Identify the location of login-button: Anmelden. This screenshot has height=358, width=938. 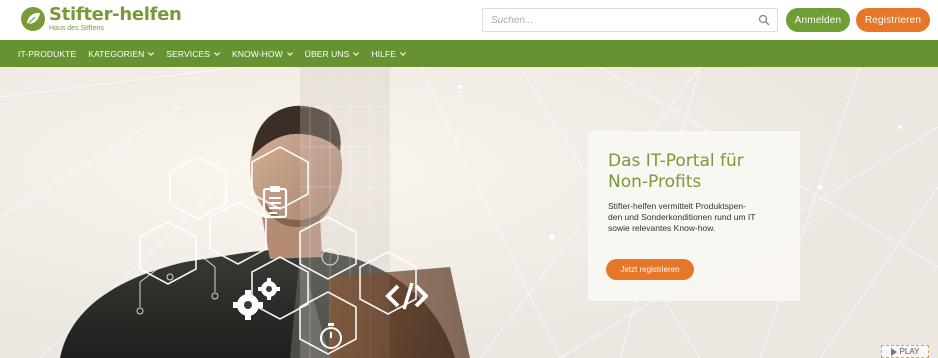
(818, 20).